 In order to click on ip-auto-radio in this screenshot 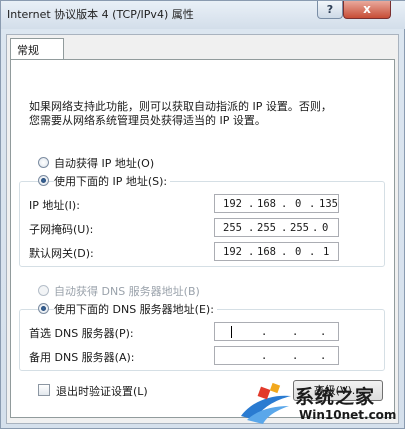, I will do `click(43, 162)`.